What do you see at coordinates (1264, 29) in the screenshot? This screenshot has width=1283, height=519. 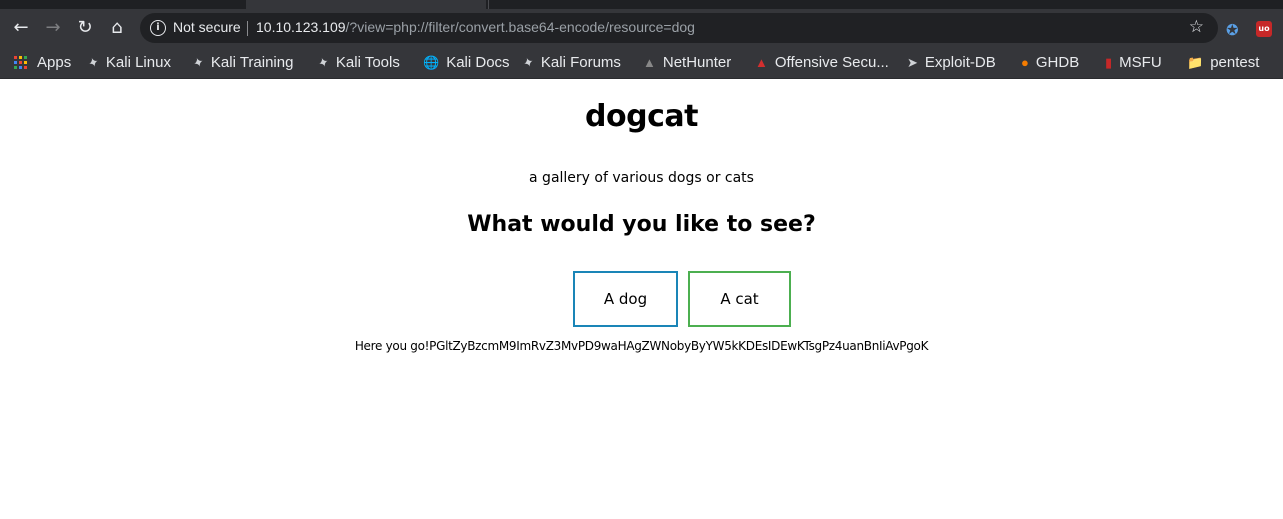 I see `ublock-icon: uo` at bounding box center [1264, 29].